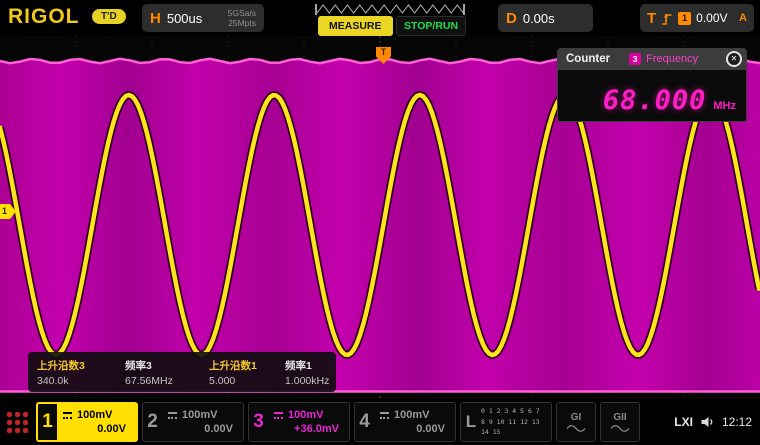 This screenshot has width=760, height=445. Describe the element at coordinates (576, 417) in the screenshot. I see `g1-label: GI` at that location.